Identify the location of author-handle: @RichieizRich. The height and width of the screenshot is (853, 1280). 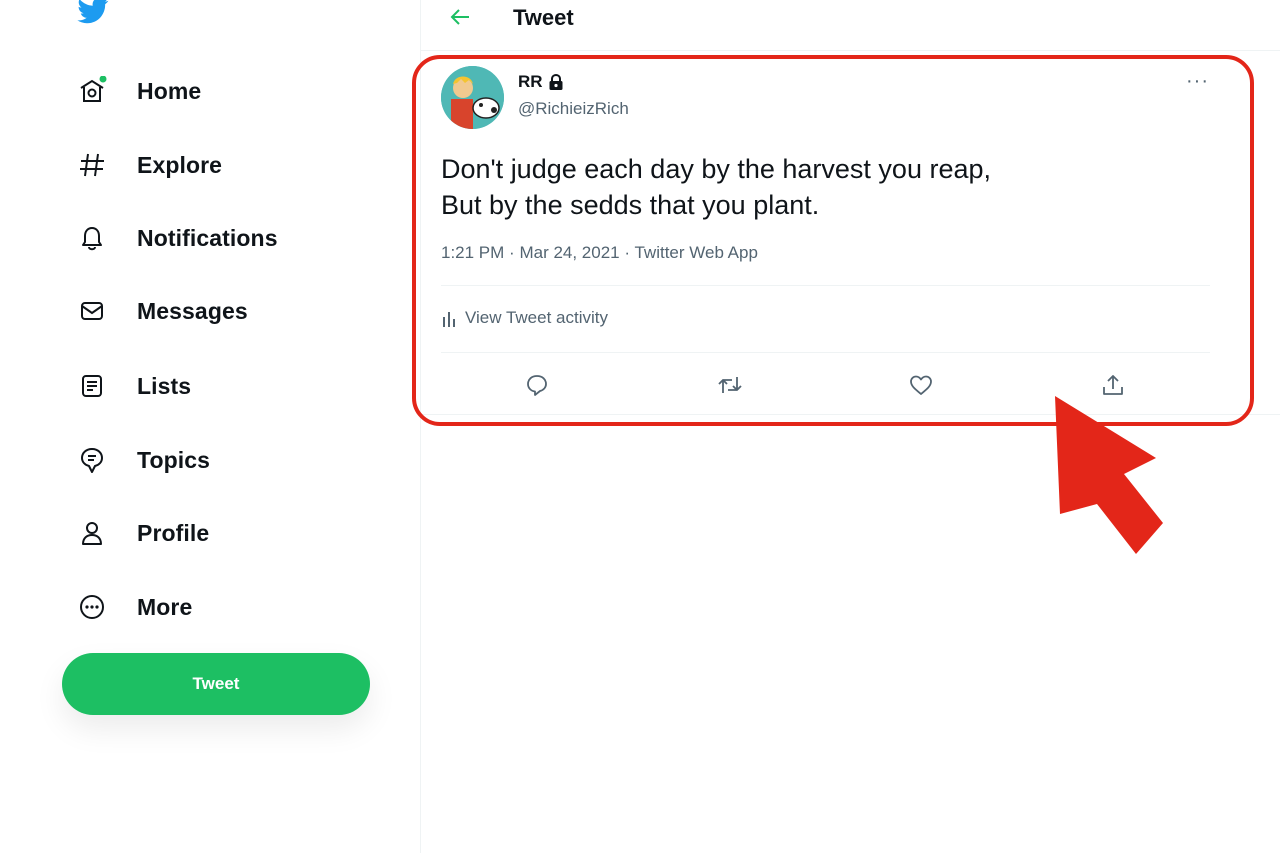
(573, 109).